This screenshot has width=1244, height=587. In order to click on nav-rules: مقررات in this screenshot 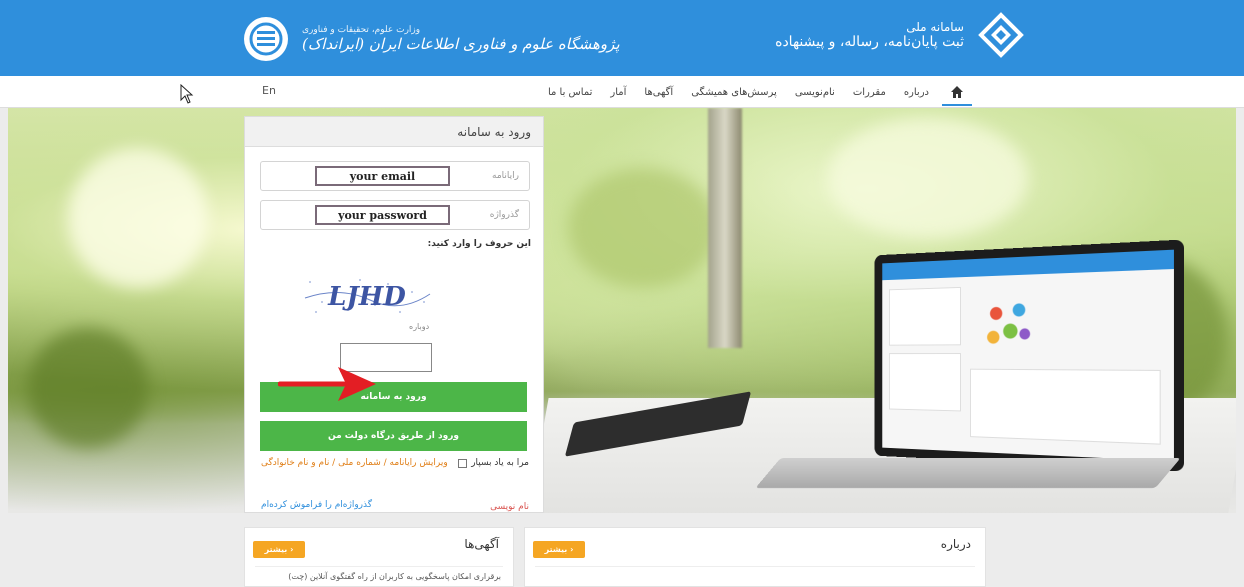, I will do `click(869, 92)`.